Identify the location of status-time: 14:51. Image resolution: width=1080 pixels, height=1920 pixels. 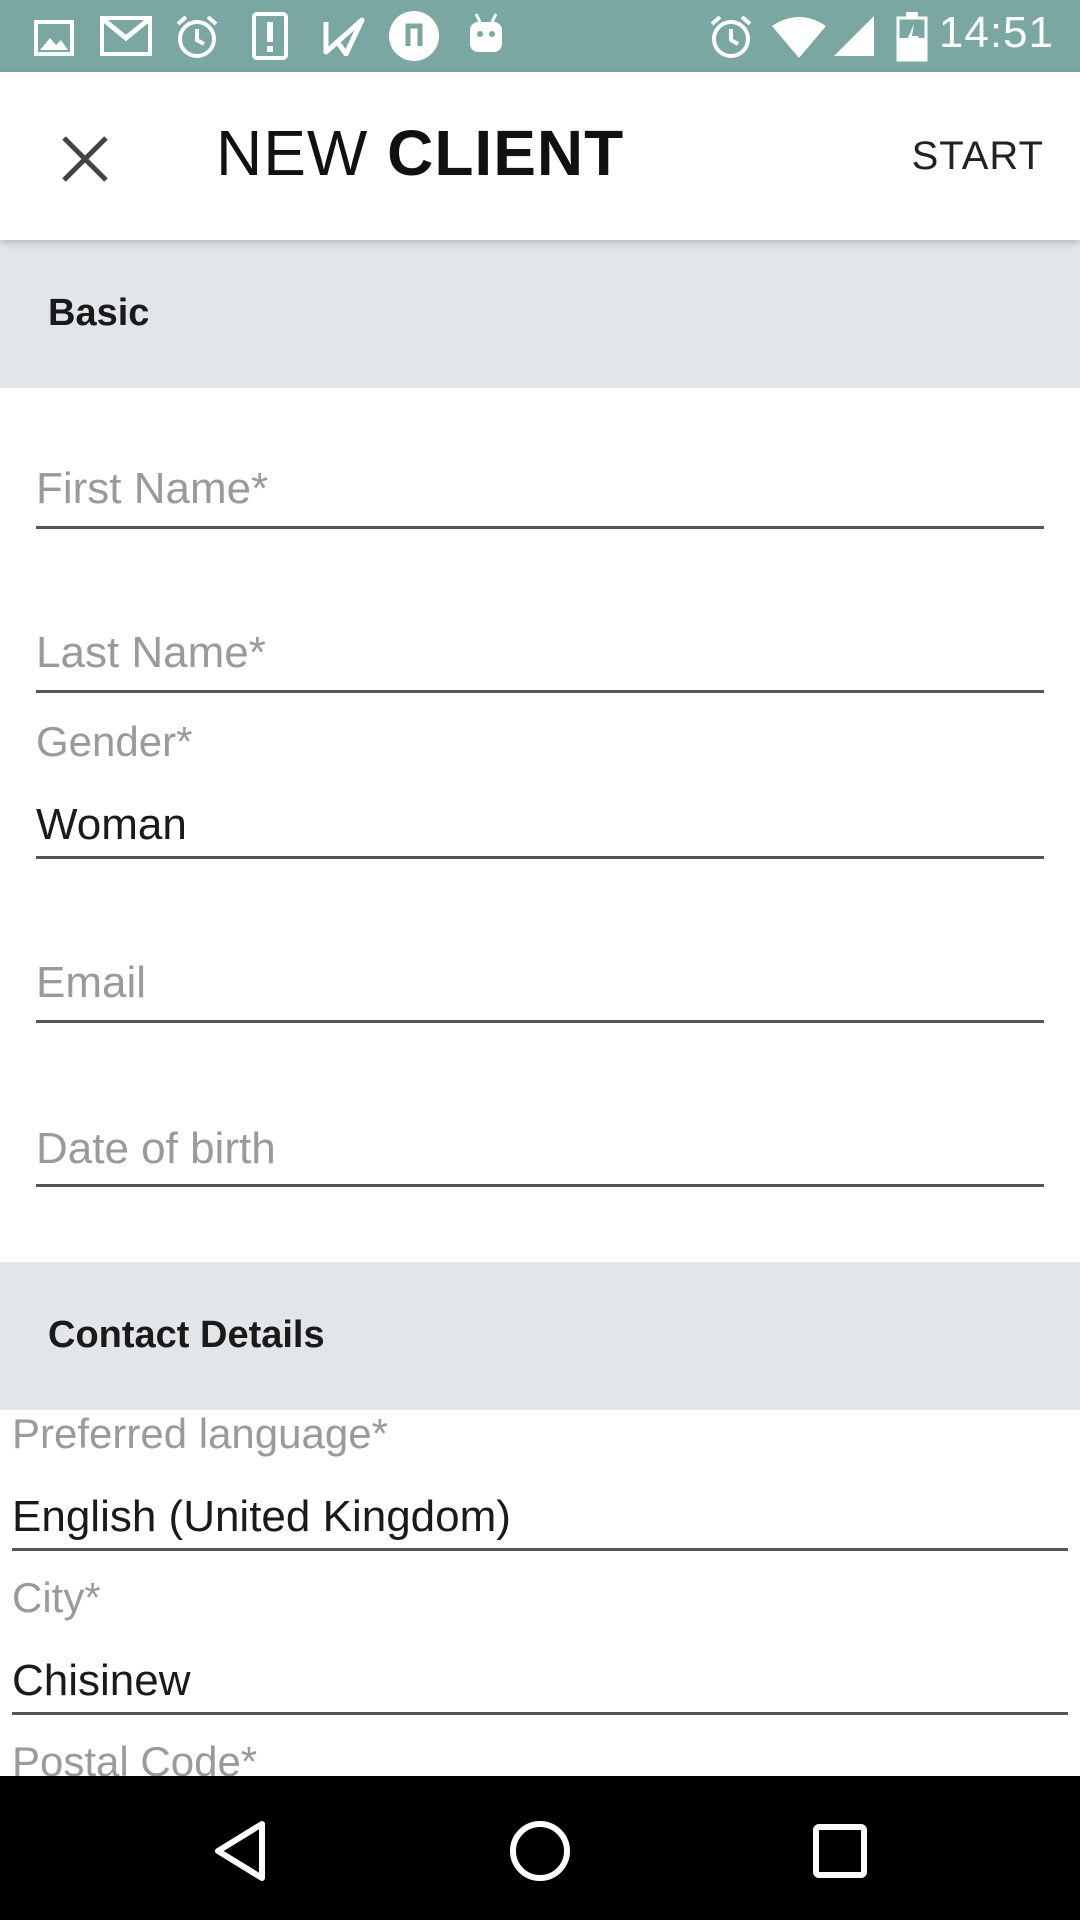
(996, 32).